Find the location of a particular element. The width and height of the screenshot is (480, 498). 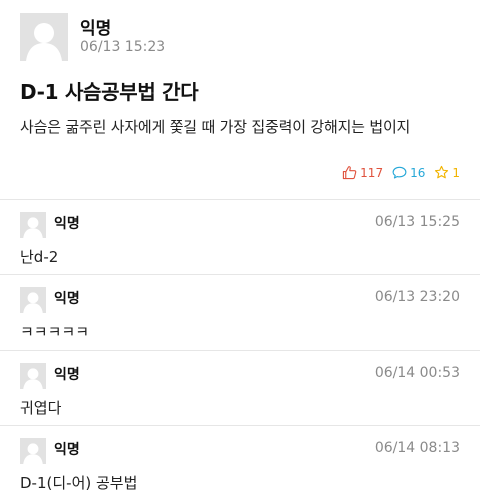

comment-text: ㅋㅋㅋㅋㅋ is located at coordinates (55, 332).